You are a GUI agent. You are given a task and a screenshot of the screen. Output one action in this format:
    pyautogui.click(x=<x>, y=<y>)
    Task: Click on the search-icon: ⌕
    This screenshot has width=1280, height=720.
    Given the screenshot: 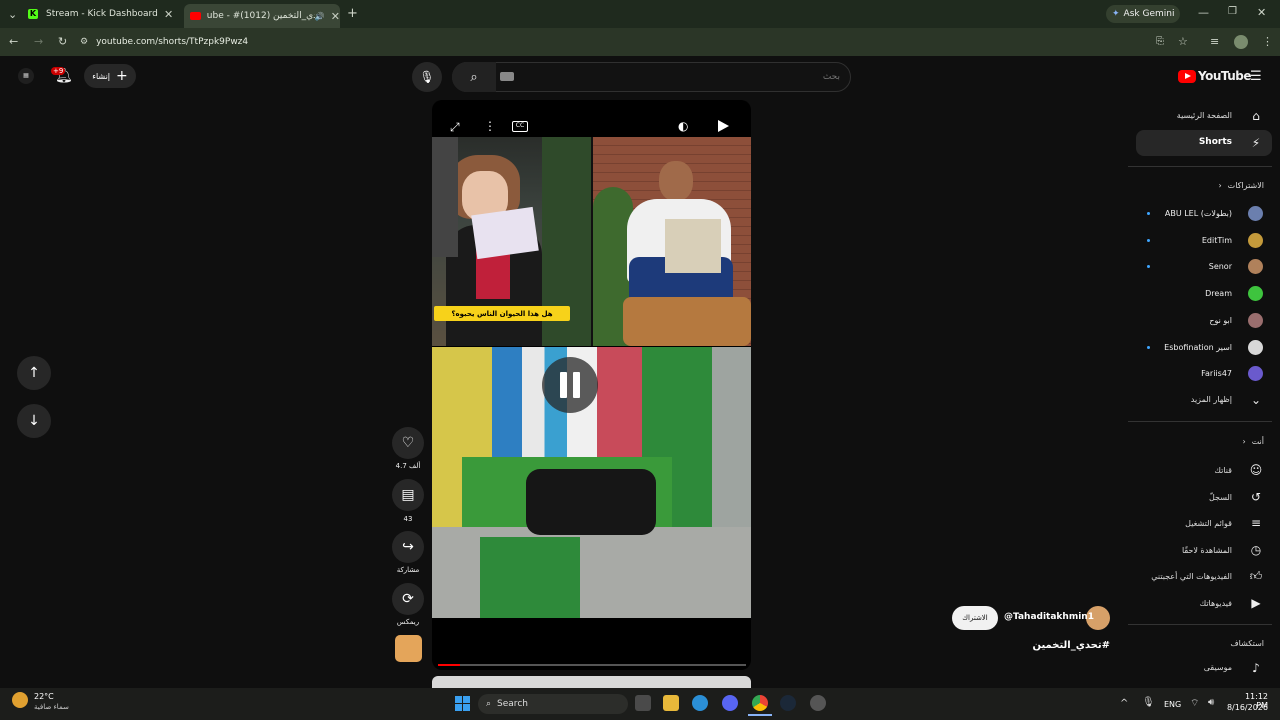 What is the action you would take?
    pyautogui.click(x=474, y=77)
    